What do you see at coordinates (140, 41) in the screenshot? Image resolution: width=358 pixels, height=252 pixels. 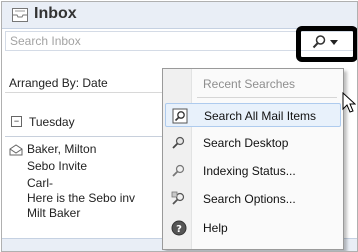 I see `search-input` at bounding box center [140, 41].